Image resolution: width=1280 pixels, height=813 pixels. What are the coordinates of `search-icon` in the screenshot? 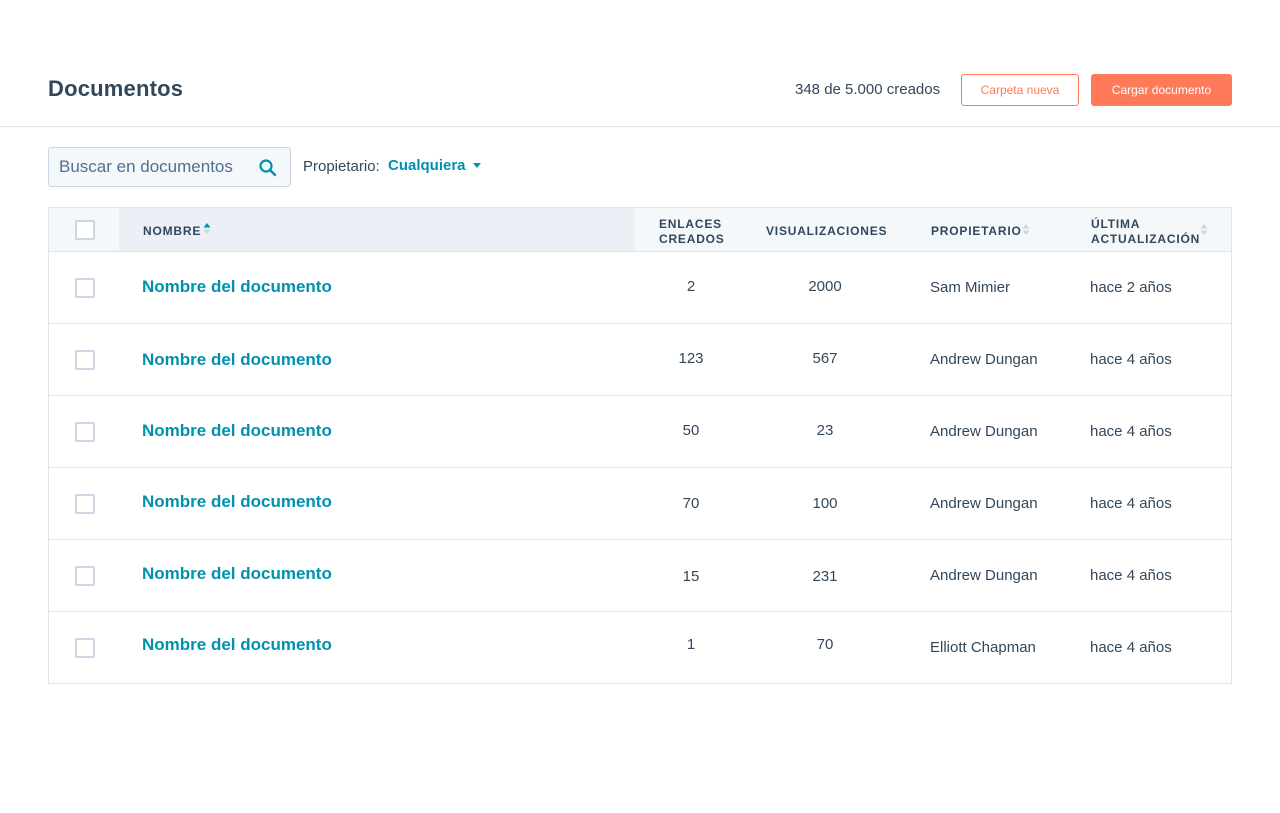 It's located at (268, 168).